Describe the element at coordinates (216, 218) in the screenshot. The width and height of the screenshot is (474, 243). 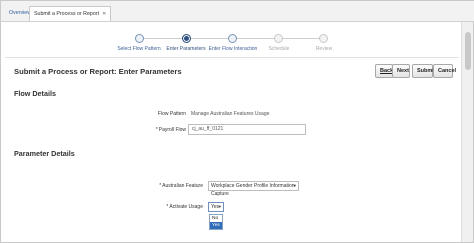
I see `option-no: No` at that location.